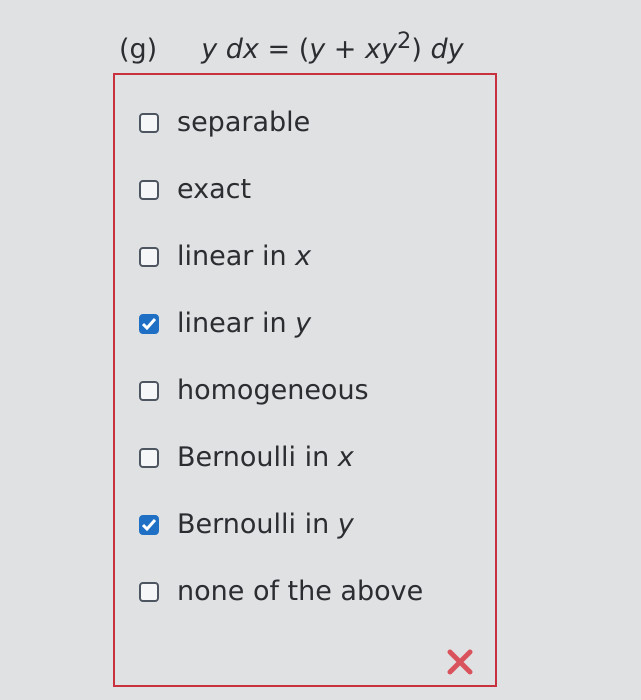  I want to click on option-label: linear in x, so click(244, 256).